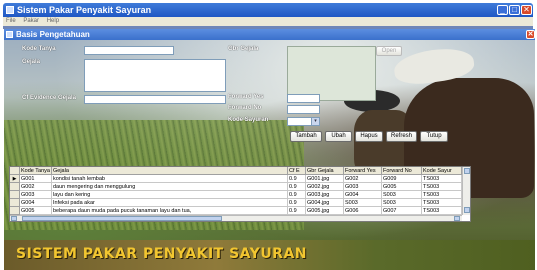 The image size is (537, 270). Describe the element at coordinates (401, 136) in the screenshot. I see `refresh-button: Refresh` at that location.